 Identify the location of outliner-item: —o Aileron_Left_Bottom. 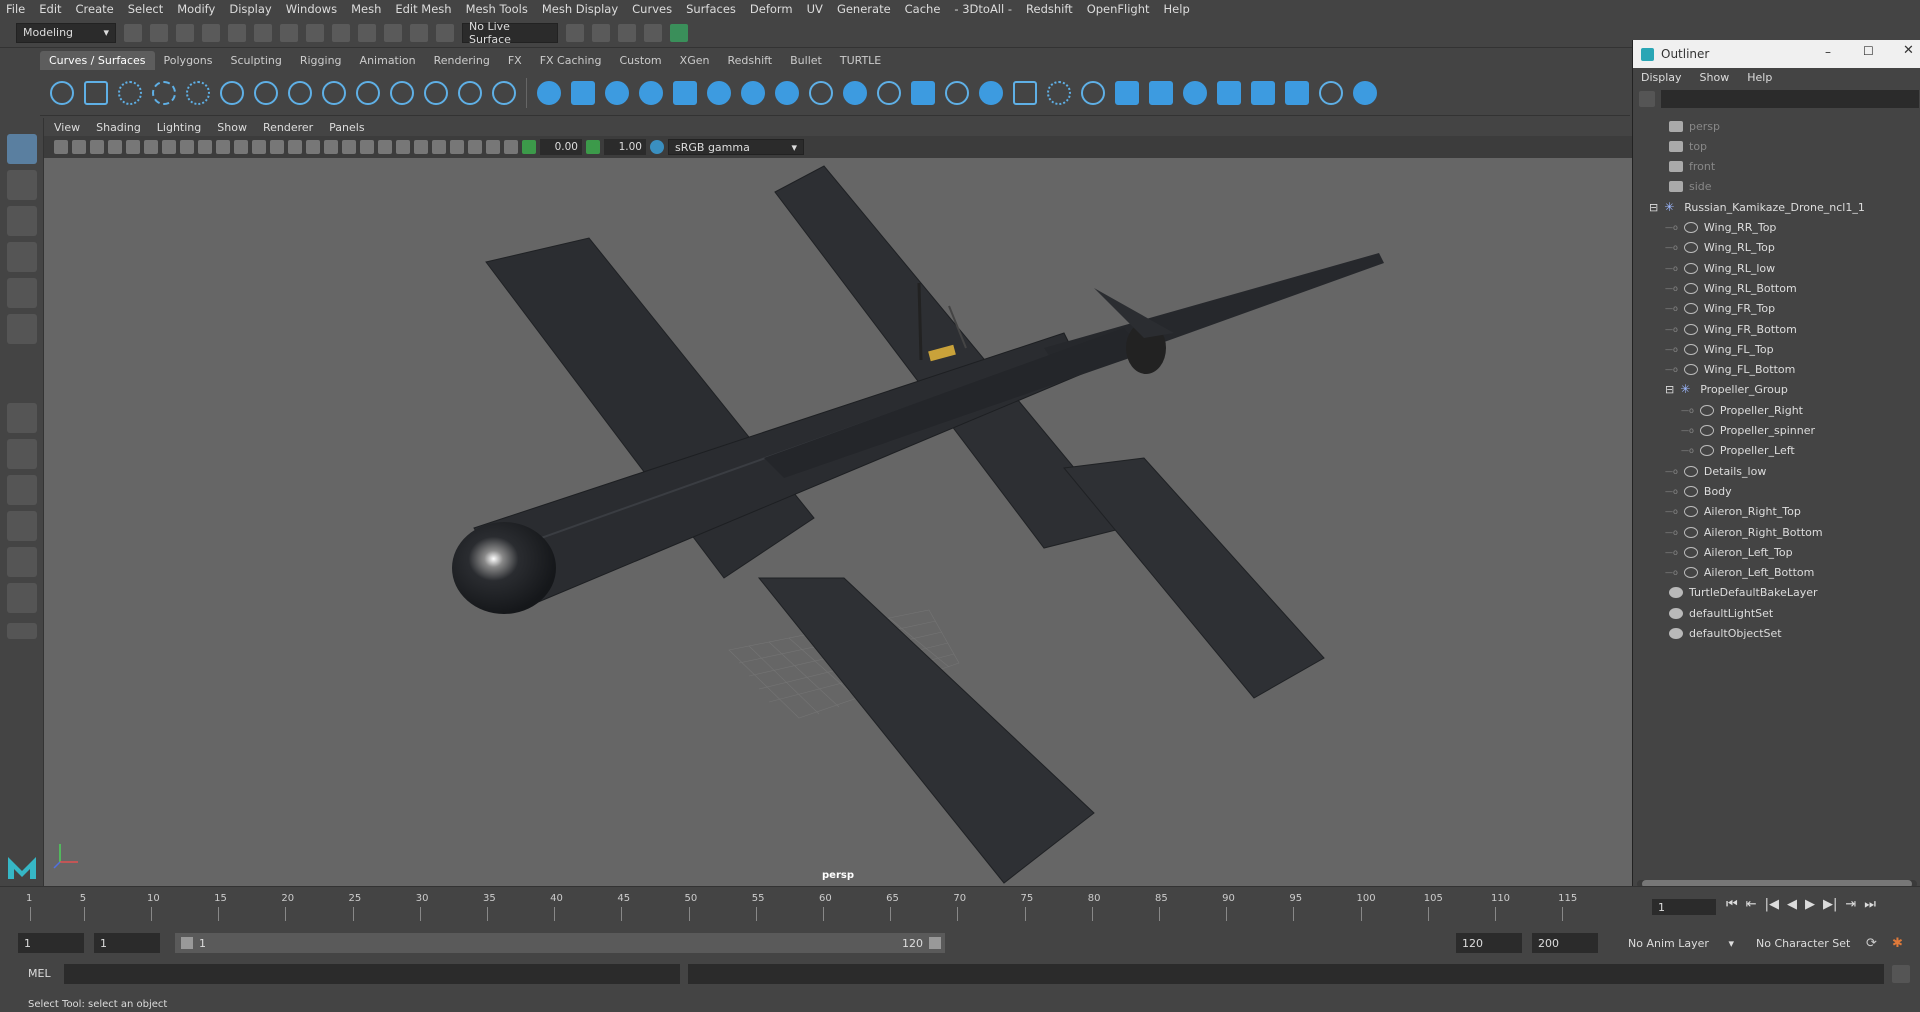
(1739, 573).